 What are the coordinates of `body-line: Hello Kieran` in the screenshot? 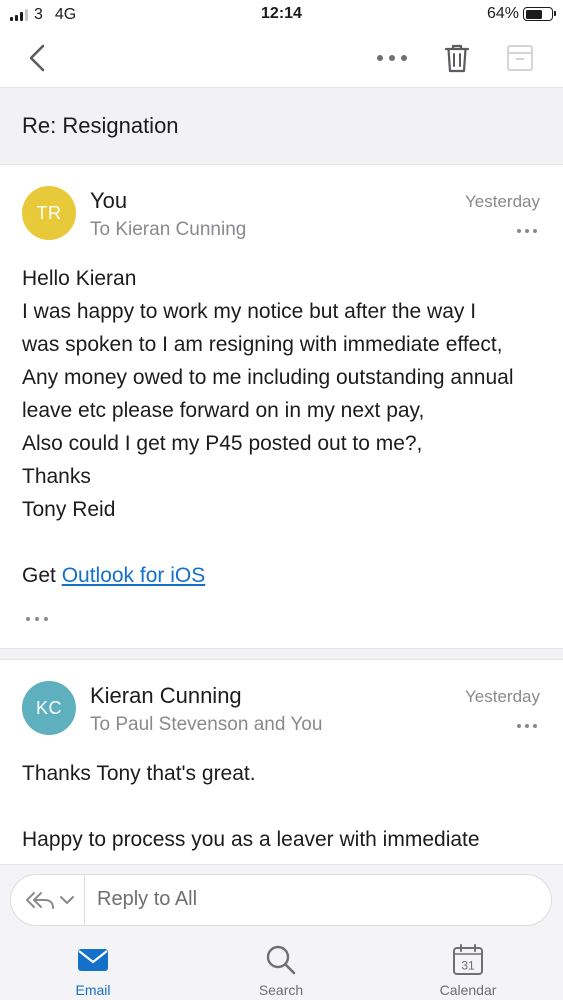 It's located at (79, 278).